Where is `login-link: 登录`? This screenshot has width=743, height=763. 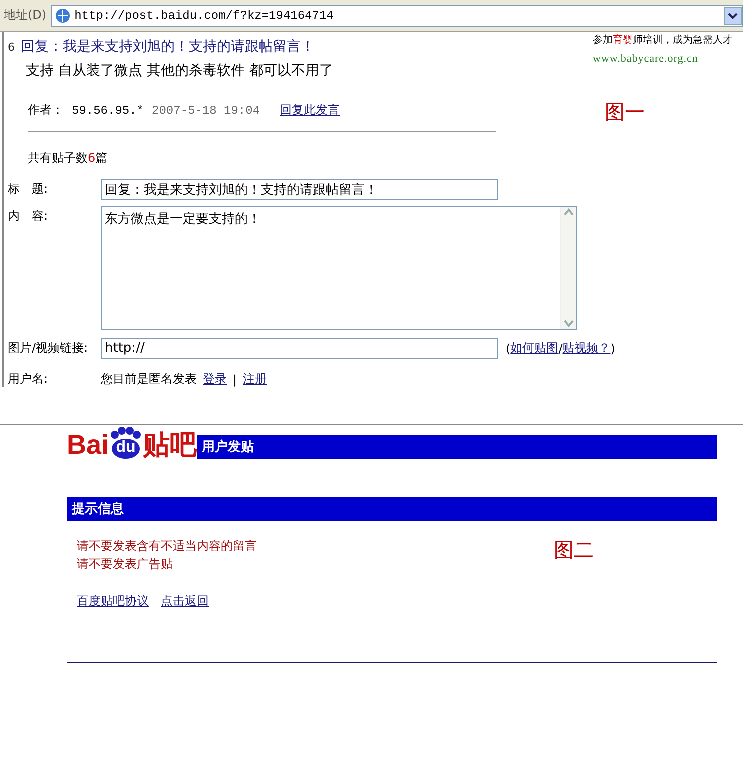
login-link: 登录 is located at coordinates (215, 379).